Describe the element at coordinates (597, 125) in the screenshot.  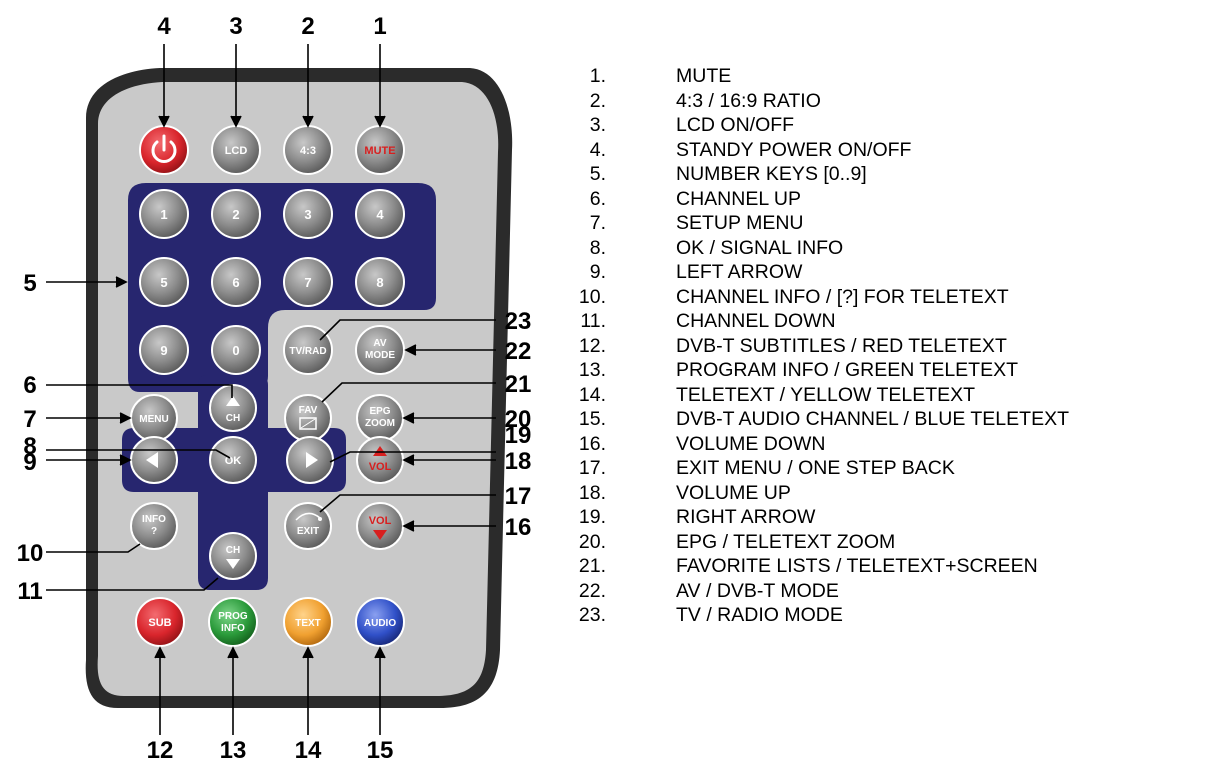
I see `legend-number: 3.` at that location.